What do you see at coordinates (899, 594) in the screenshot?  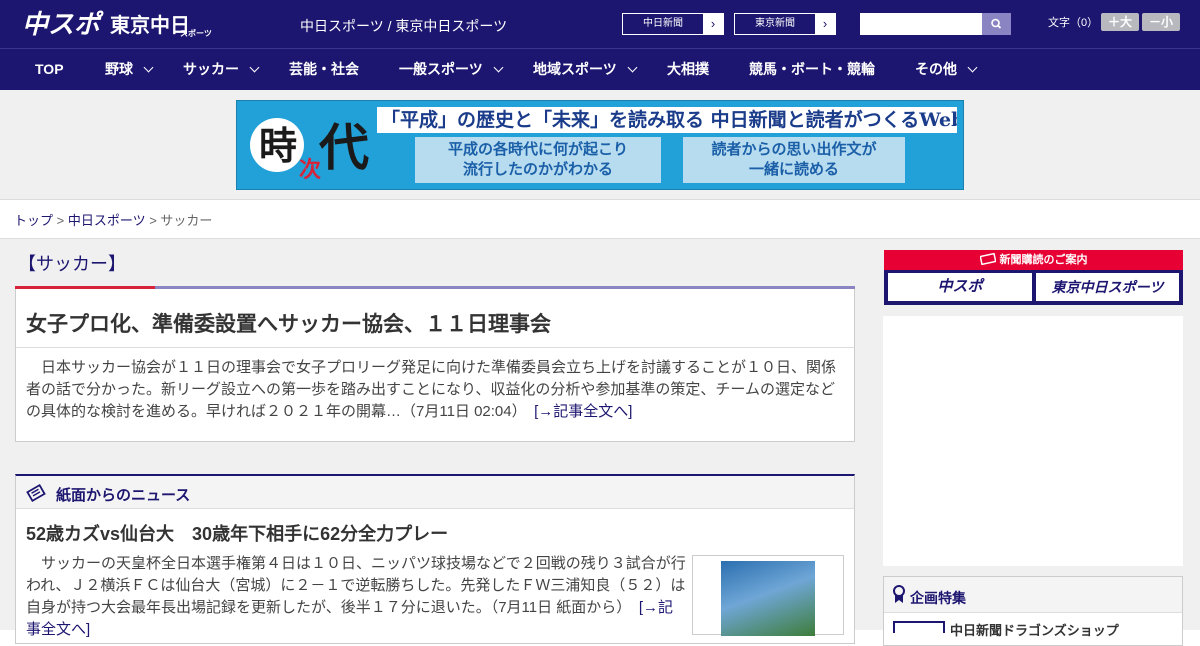 I see `ribbon-icon` at bounding box center [899, 594].